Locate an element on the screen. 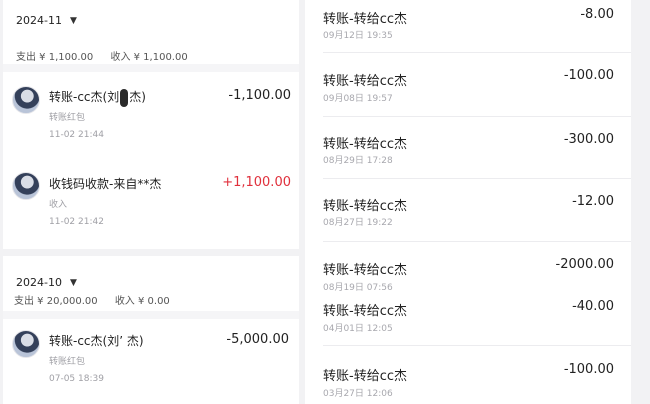 The height and width of the screenshot is (404, 650). redaction-mark is located at coordinates (124, 97).